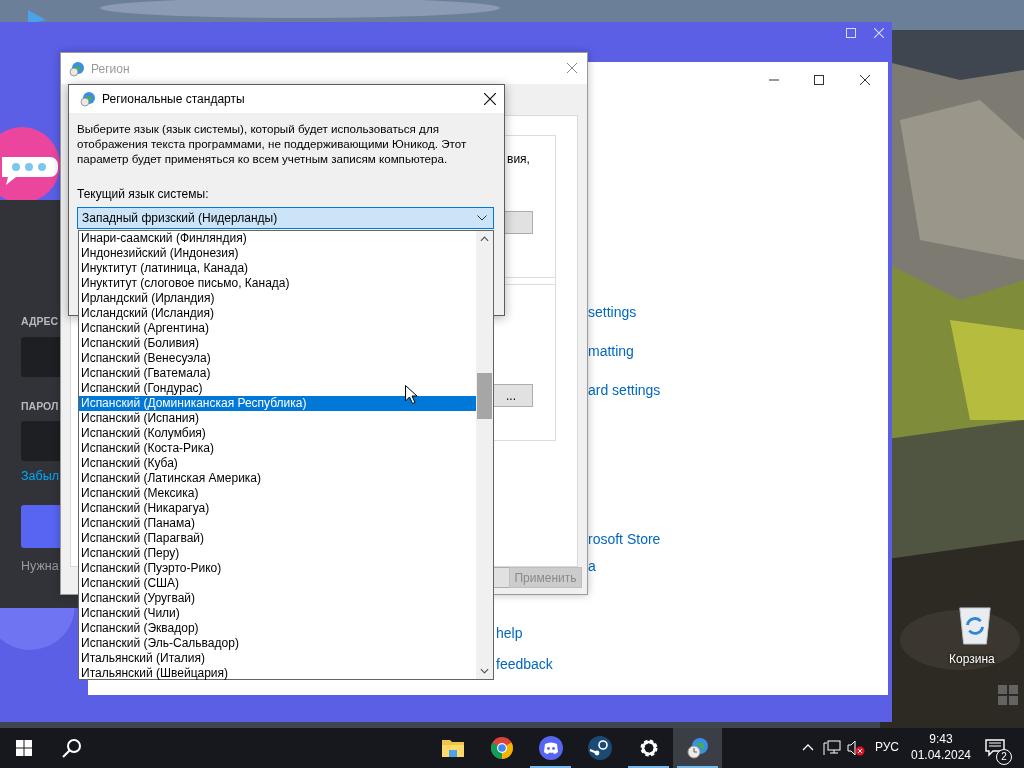 This screenshot has height=768, width=1024. I want to click on list-option: Испанский (Испания), so click(277, 418).